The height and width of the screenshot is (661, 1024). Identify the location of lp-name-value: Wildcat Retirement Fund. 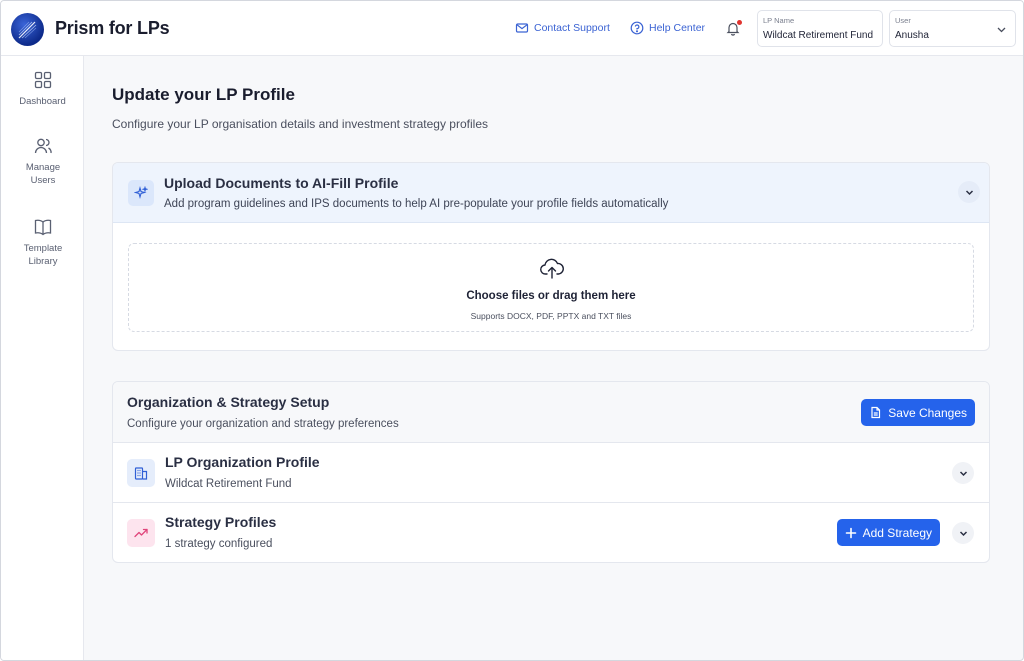
(818, 35).